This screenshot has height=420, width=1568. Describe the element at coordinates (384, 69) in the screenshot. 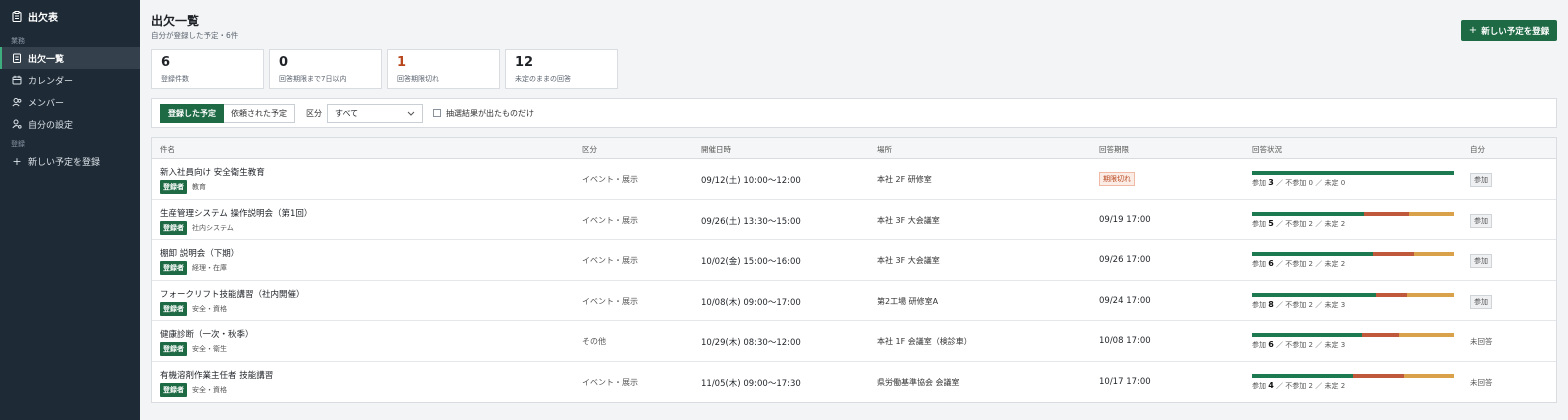

I see `stats-row: 6 登録件数 0 回答期限まで7日以内 1 回答期限切れ 12 未定のままの回答` at that location.